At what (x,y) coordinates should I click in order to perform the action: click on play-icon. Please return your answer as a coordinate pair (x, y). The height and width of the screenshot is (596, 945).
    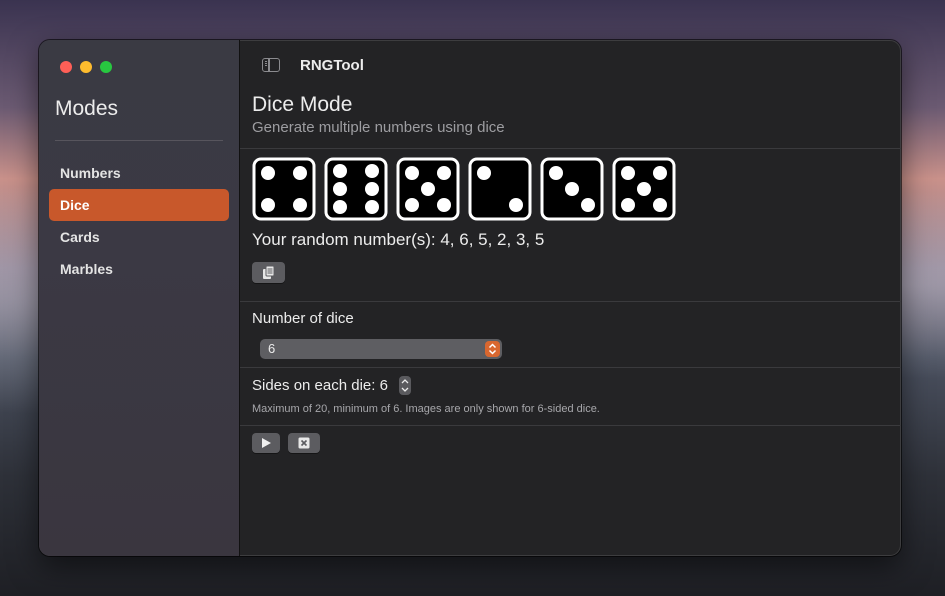
    Looking at the image, I should click on (266, 443).